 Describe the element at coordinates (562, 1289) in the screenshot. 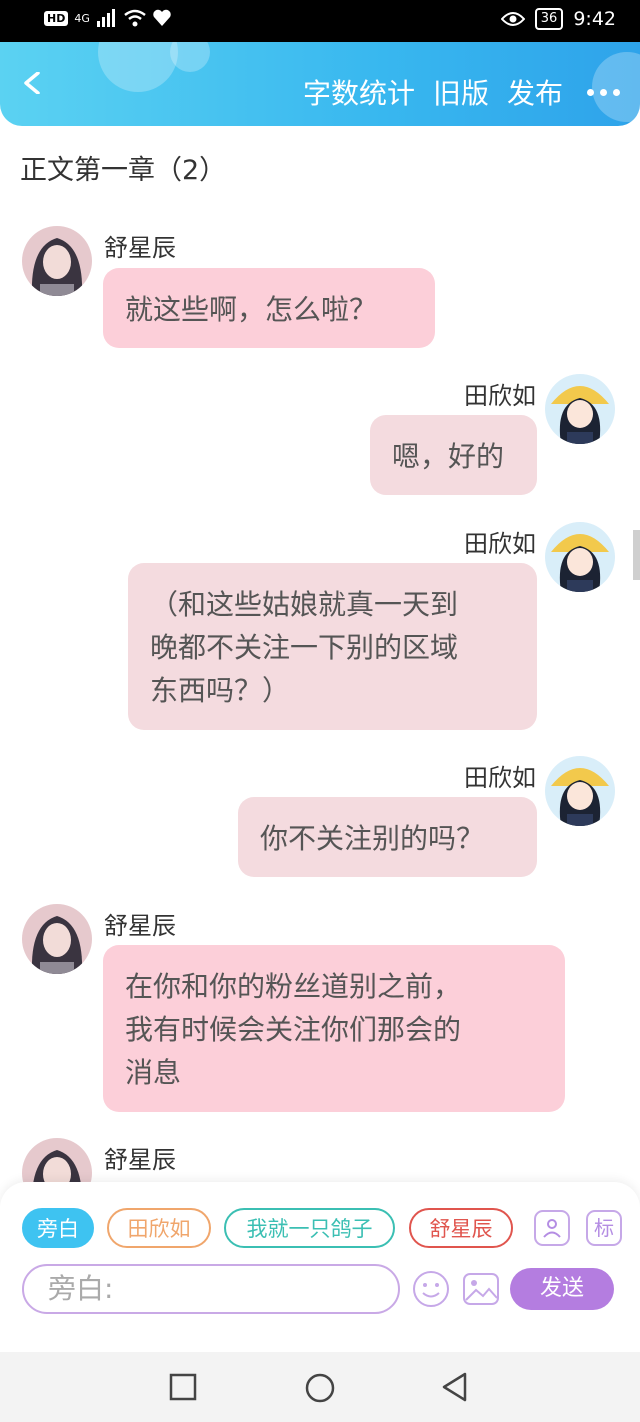

I see `send-button: 发送` at that location.